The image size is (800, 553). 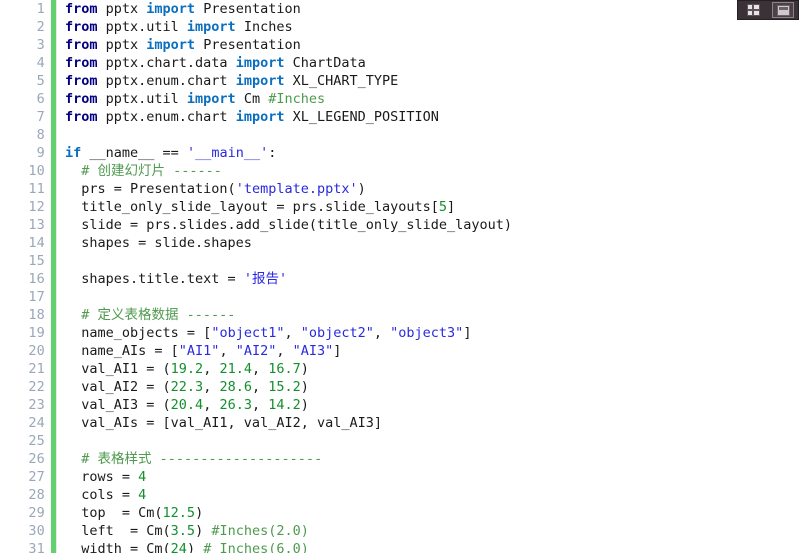 I want to click on code-line-21: val_AI1 = (19.2, 21.4, 16.7), so click(x=428, y=369).